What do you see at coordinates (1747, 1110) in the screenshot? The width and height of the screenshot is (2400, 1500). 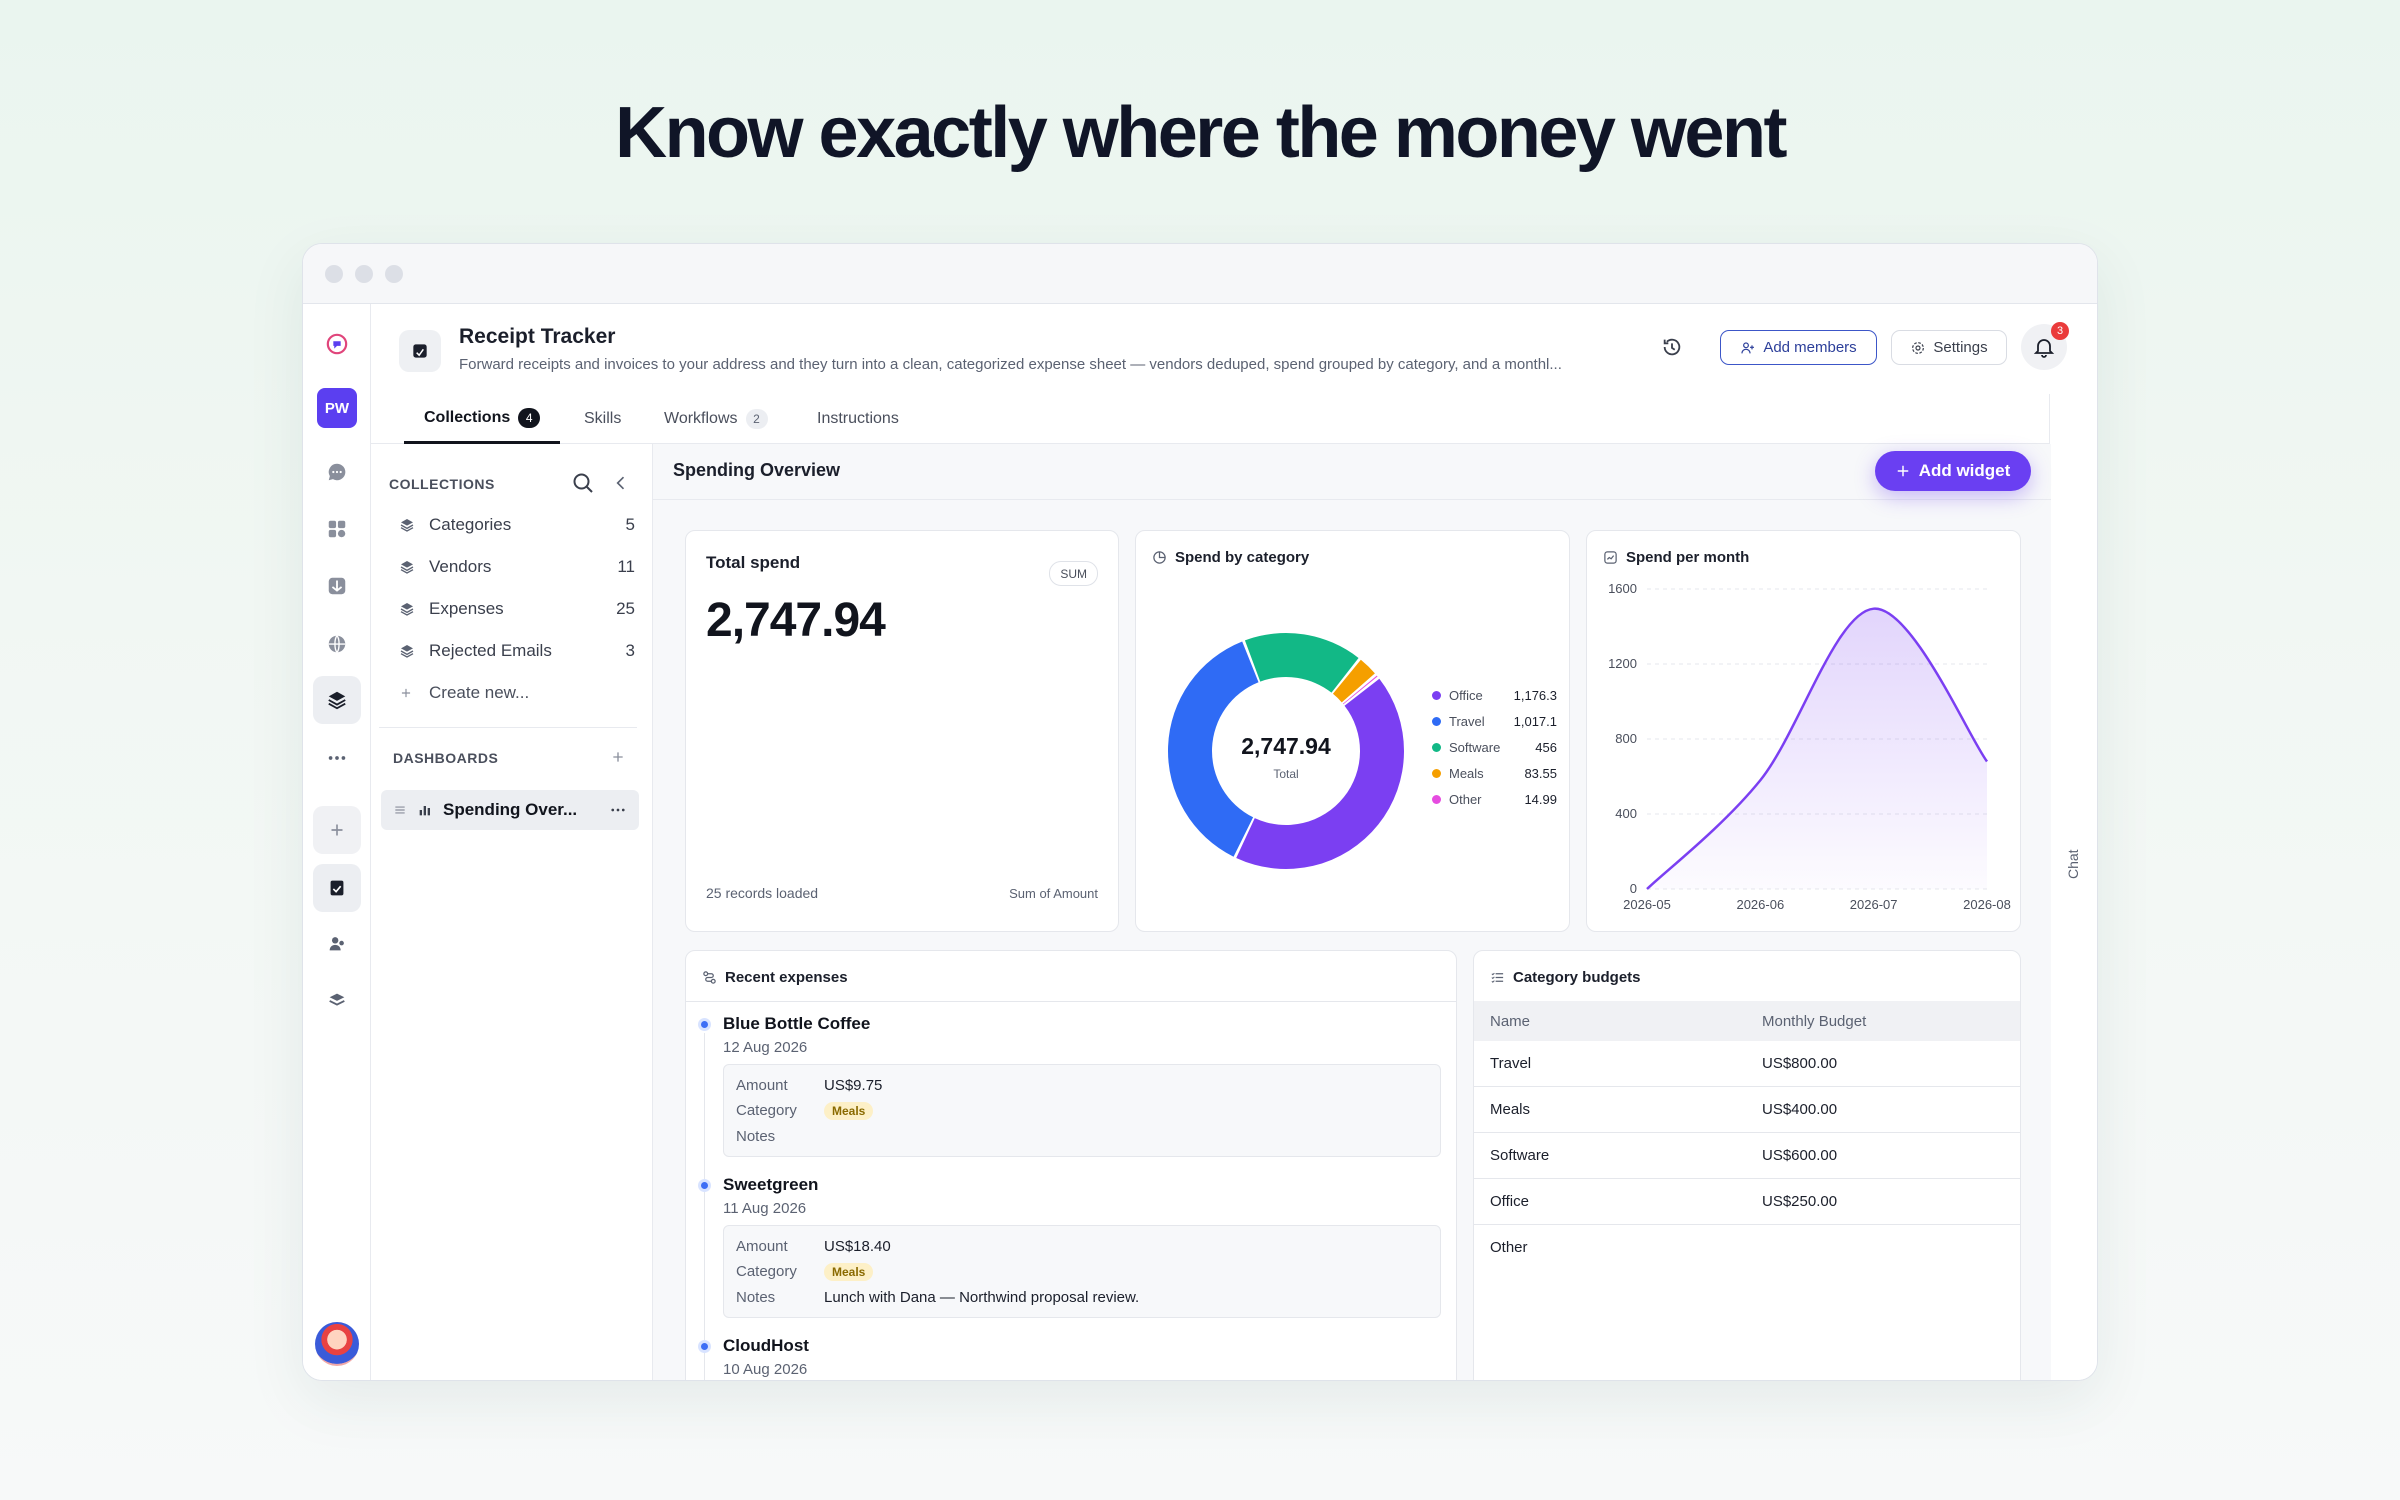 I see `table-row: Meals US$400.00` at bounding box center [1747, 1110].